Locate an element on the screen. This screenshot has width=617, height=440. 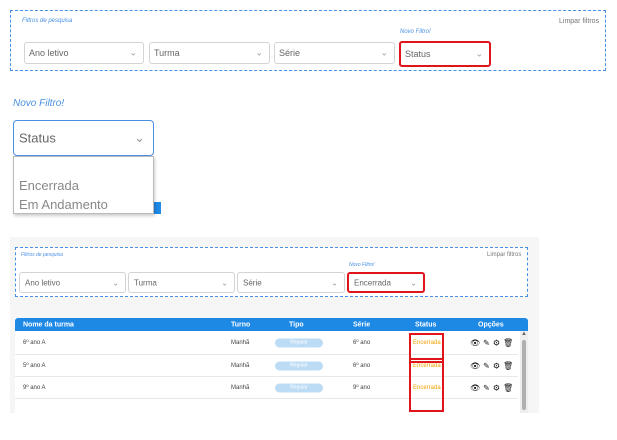
new-filter-label-zoom: Novo Filtro! is located at coordinates (39, 103).